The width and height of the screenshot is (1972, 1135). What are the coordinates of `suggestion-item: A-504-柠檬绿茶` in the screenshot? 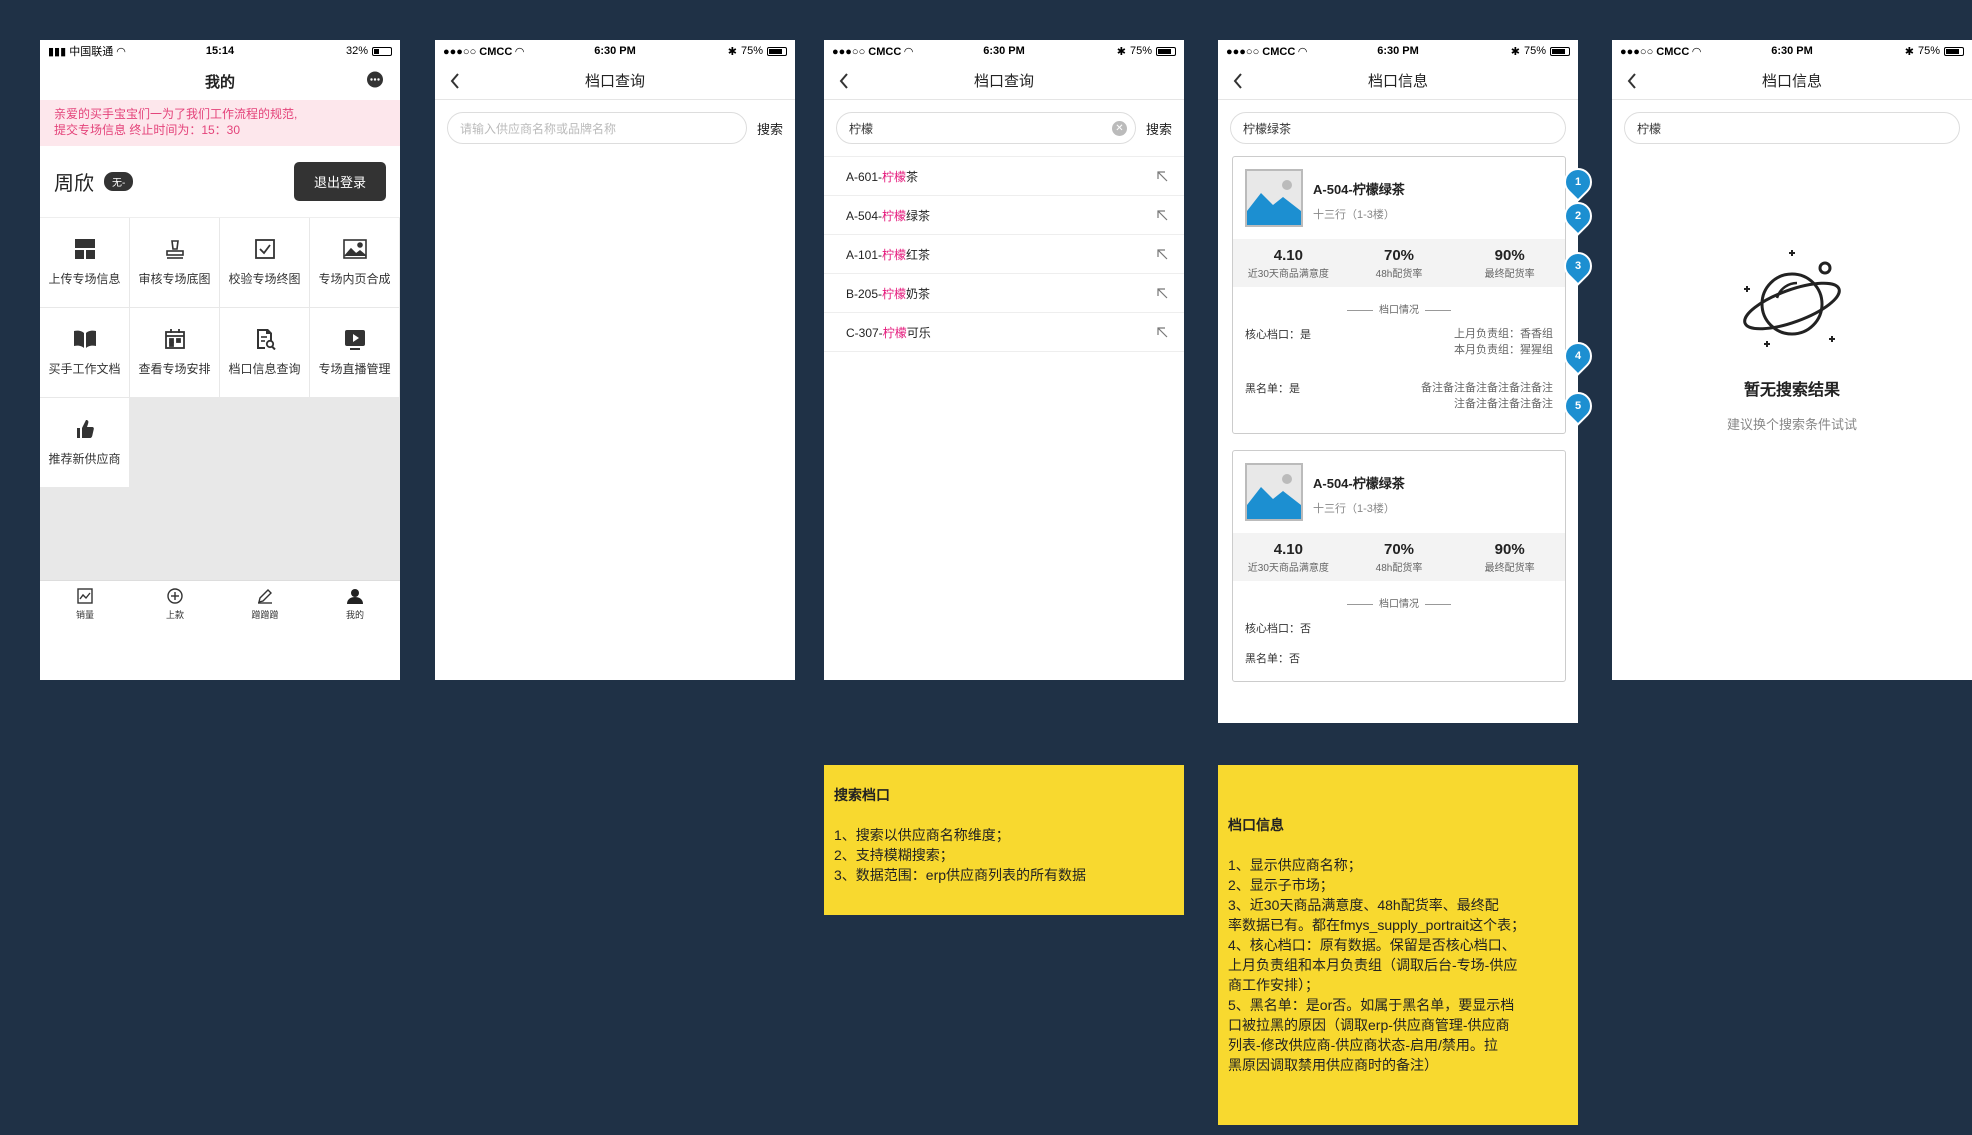 It's located at (1004, 215).